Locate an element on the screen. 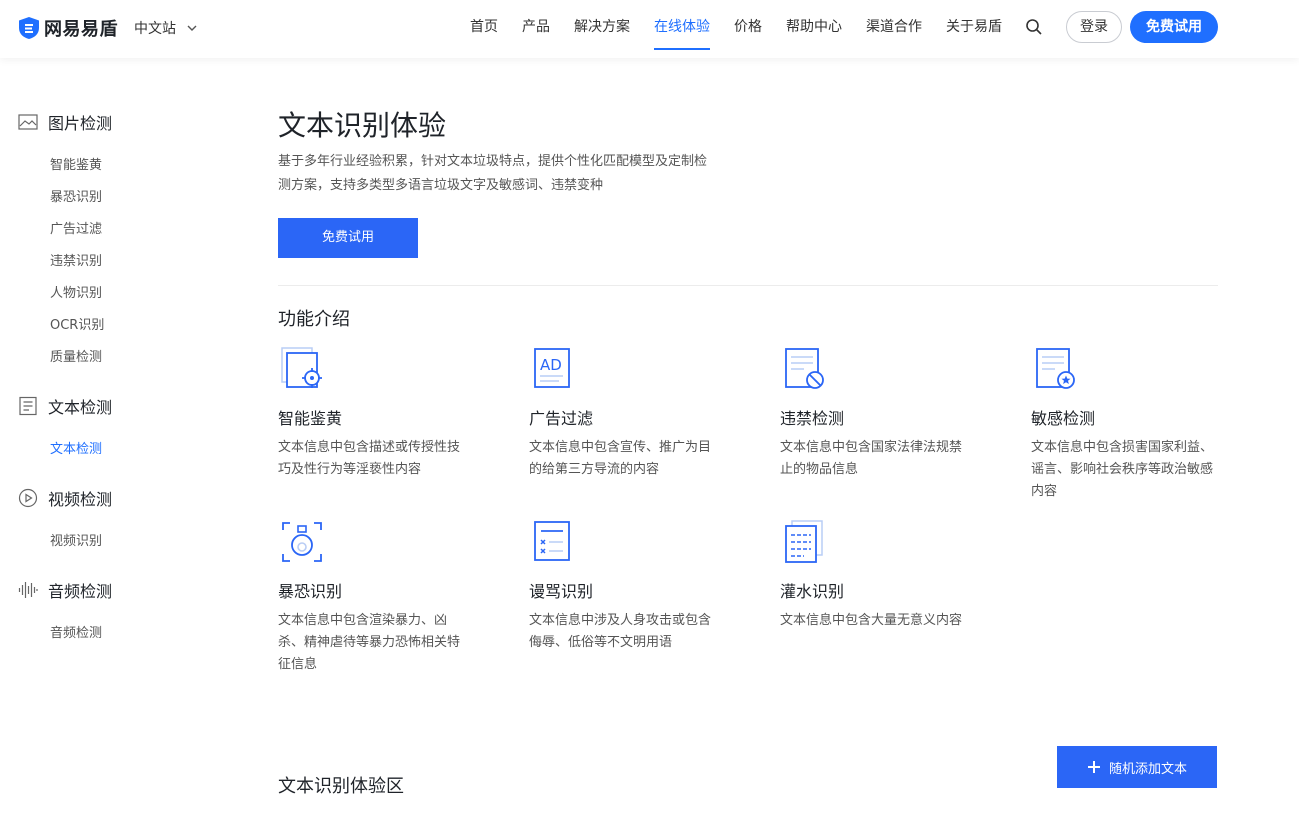  image-icon is located at coordinates (28, 122).